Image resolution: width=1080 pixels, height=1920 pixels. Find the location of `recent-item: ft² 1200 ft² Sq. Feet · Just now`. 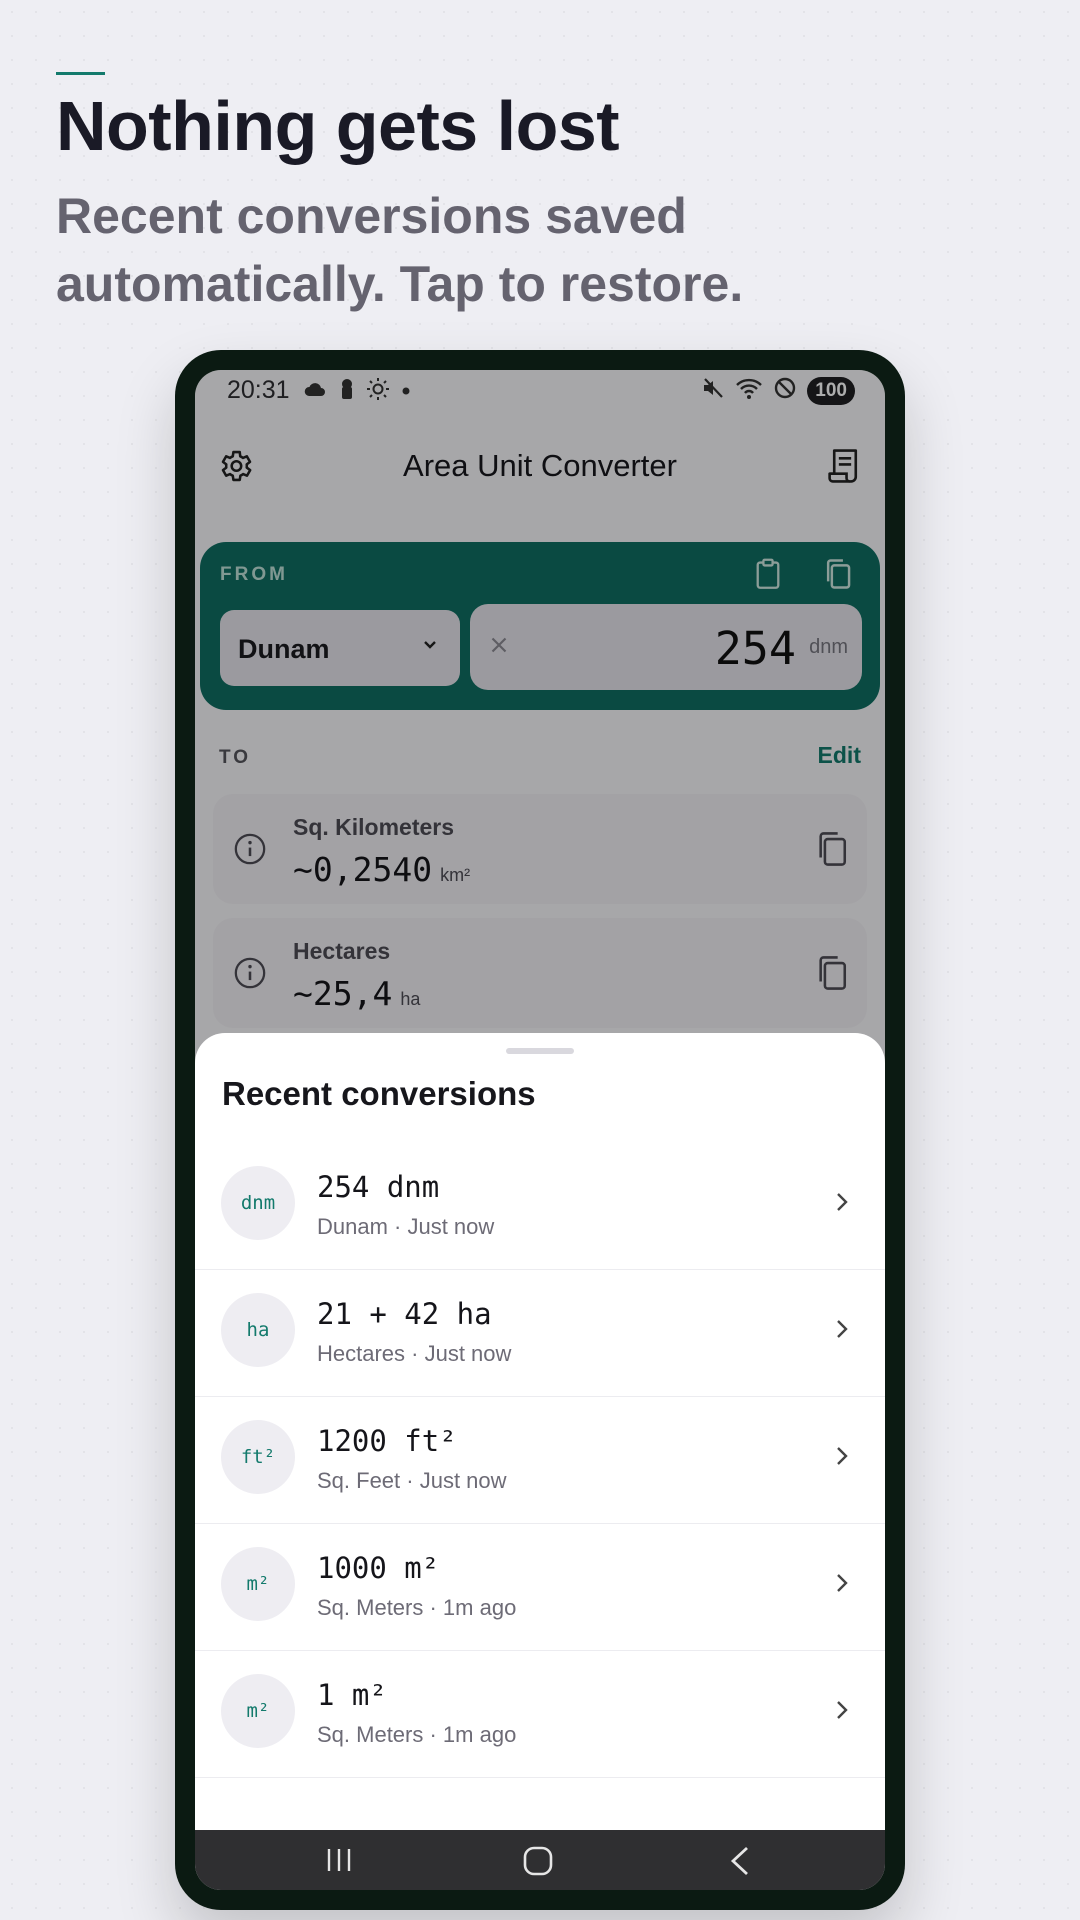

recent-item: ft² 1200 ft² Sq. Feet · Just now is located at coordinates (540, 1460).